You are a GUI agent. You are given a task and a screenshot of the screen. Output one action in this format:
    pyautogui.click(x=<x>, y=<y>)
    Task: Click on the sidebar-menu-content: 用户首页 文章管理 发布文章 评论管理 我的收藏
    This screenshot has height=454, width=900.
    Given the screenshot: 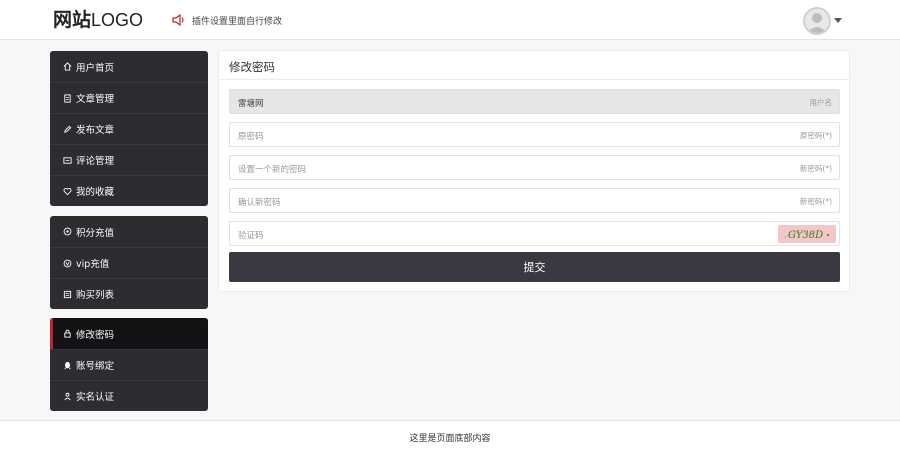 What is the action you would take?
    pyautogui.click(x=129, y=128)
    